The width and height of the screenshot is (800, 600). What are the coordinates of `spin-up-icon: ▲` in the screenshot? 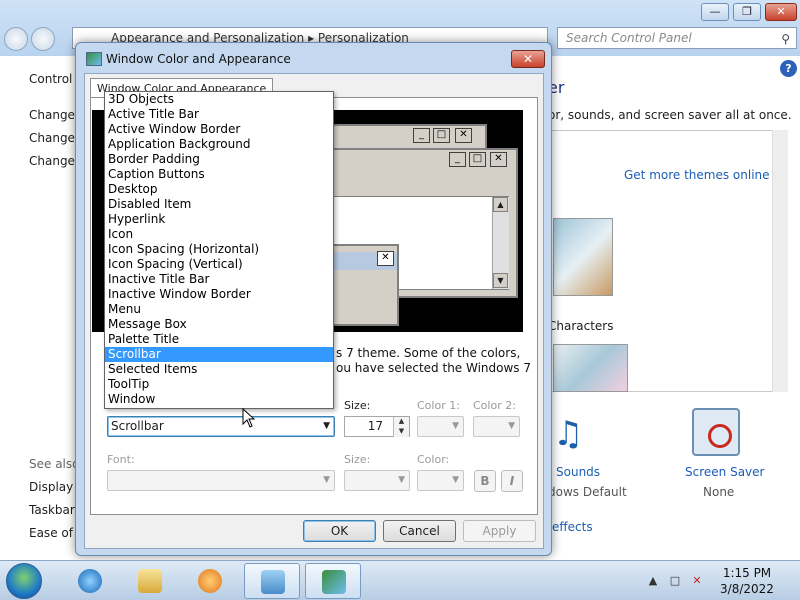 It's located at (401, 422).